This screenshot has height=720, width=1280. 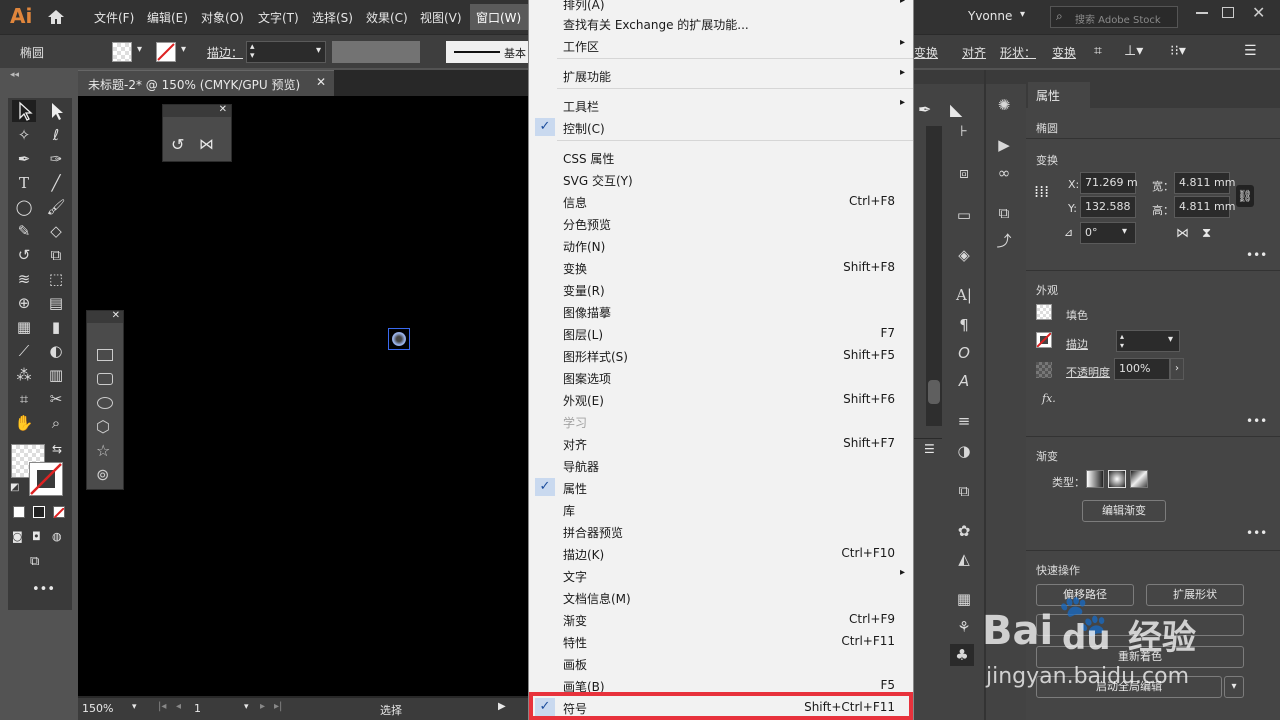 I want to click on menu-item: 动作(N), so click(x=721, y=245).